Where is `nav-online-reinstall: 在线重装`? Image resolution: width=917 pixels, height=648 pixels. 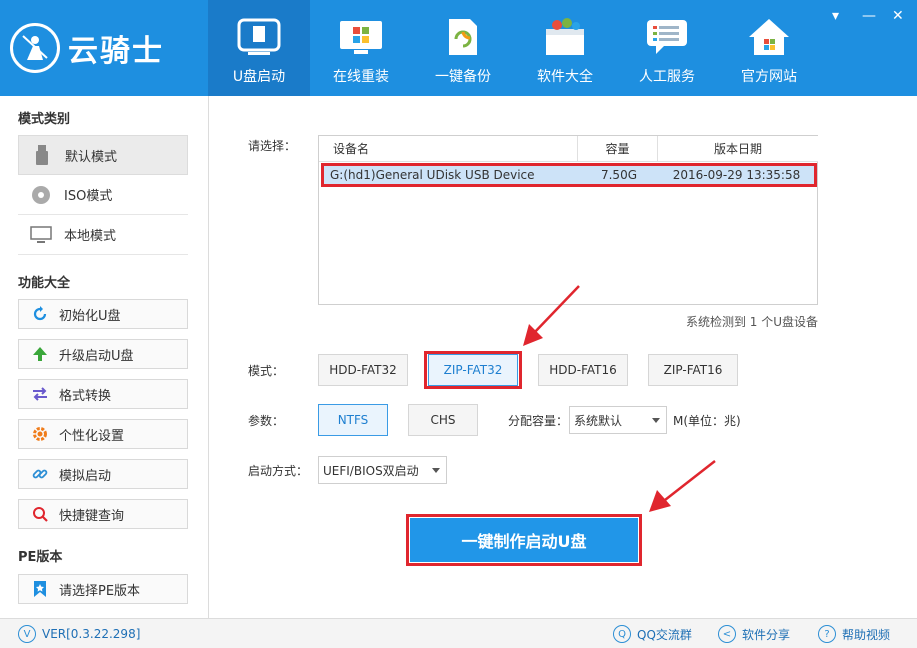 nav-online-reinstall: 在线重装 is located at coordinates (361, 48).